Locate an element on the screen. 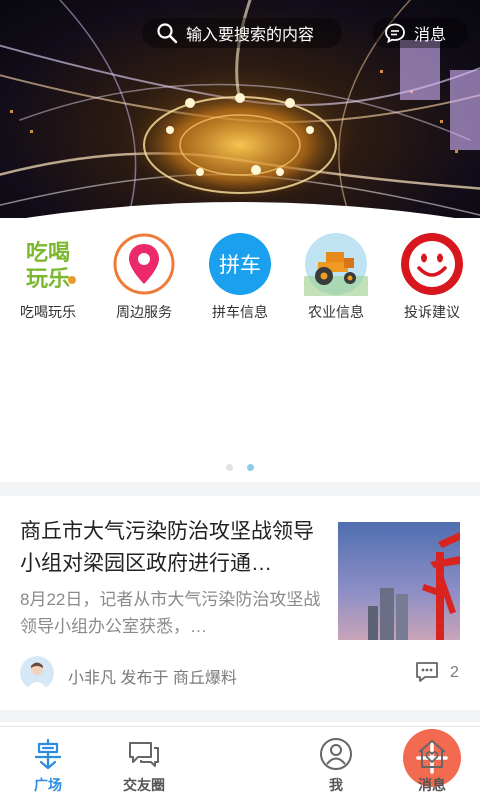  search-icon is located at coordinates (167, 33).